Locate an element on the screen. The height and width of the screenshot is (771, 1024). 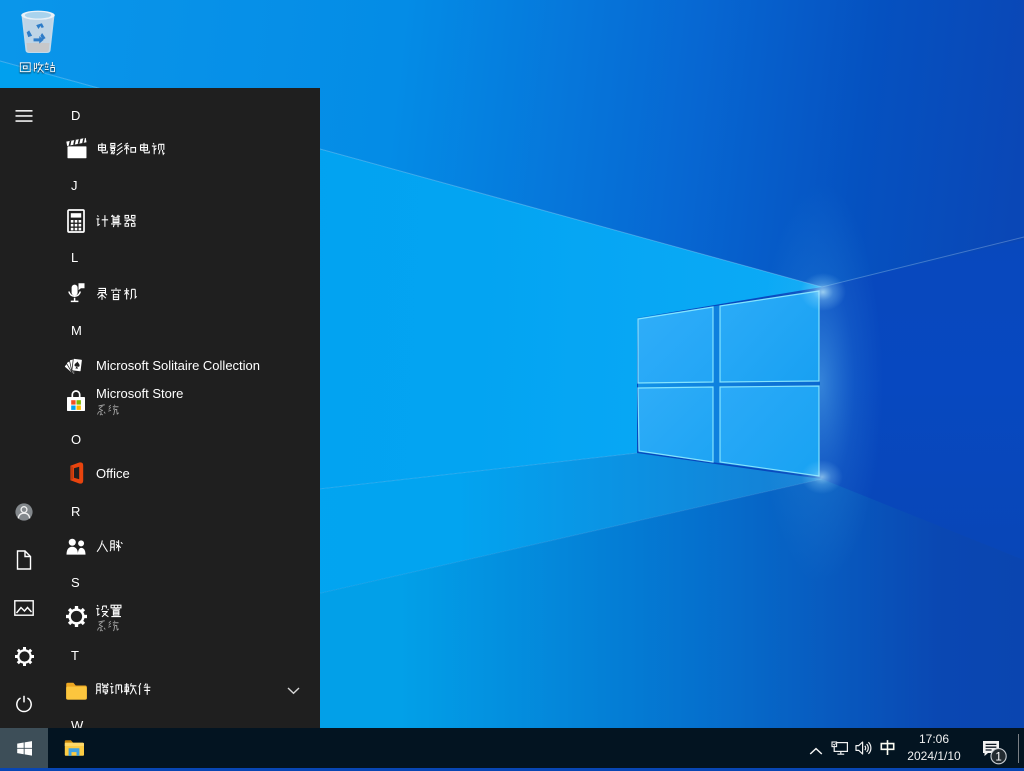
svg-text: 1 is located at coordinates (998, 757).